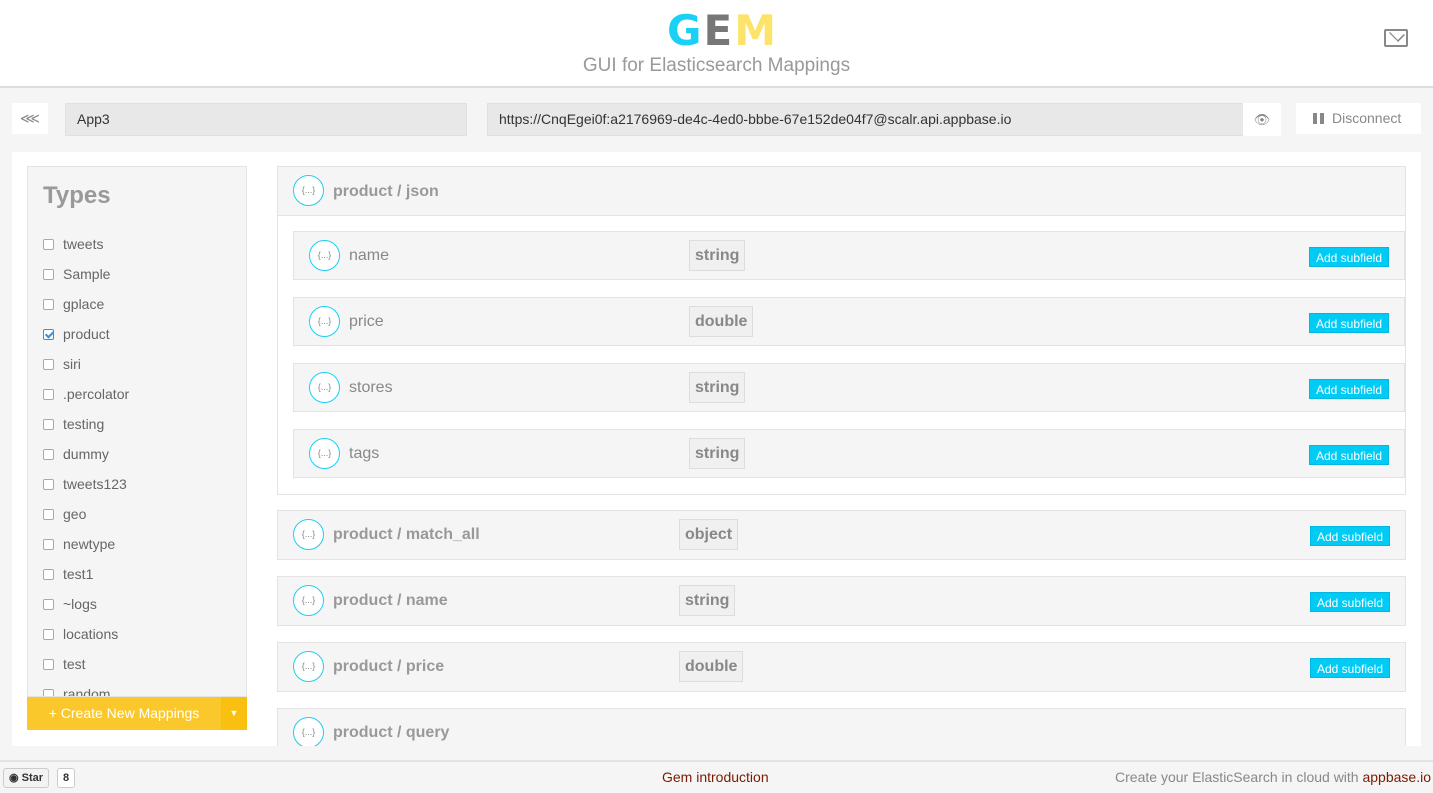  I want to click on share-button: ⋘, so click(30, 118).